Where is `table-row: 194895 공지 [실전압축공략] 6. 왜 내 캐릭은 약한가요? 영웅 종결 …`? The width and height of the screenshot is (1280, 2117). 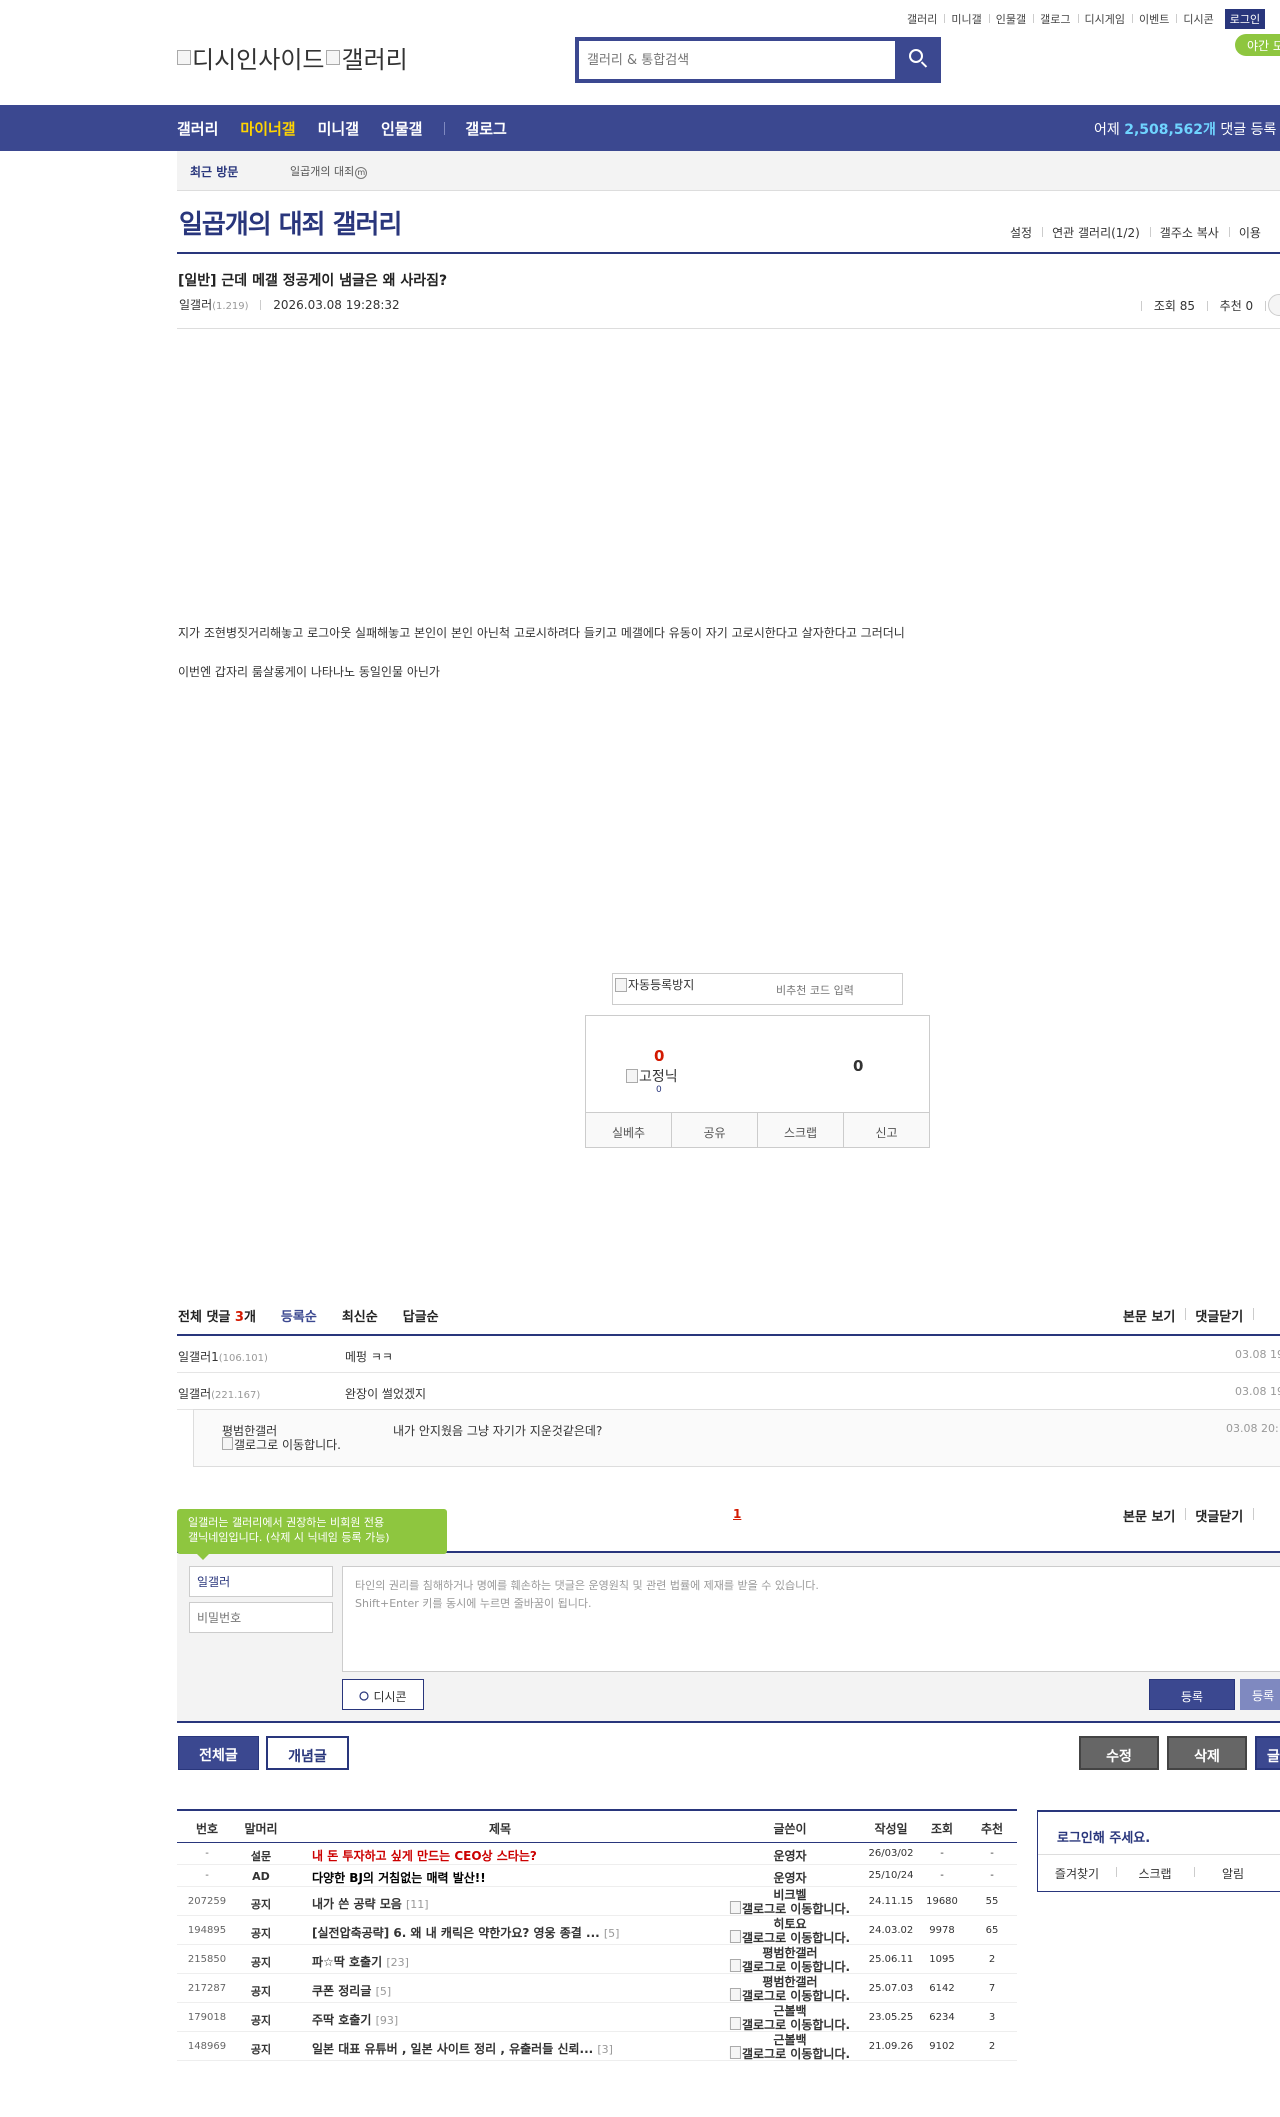
table-row: 194895 공지 [실전압축공략] 6. 왜 내 캐릭은 약한가요? 영웅 종결 … is located at coordinates (597, 1930).